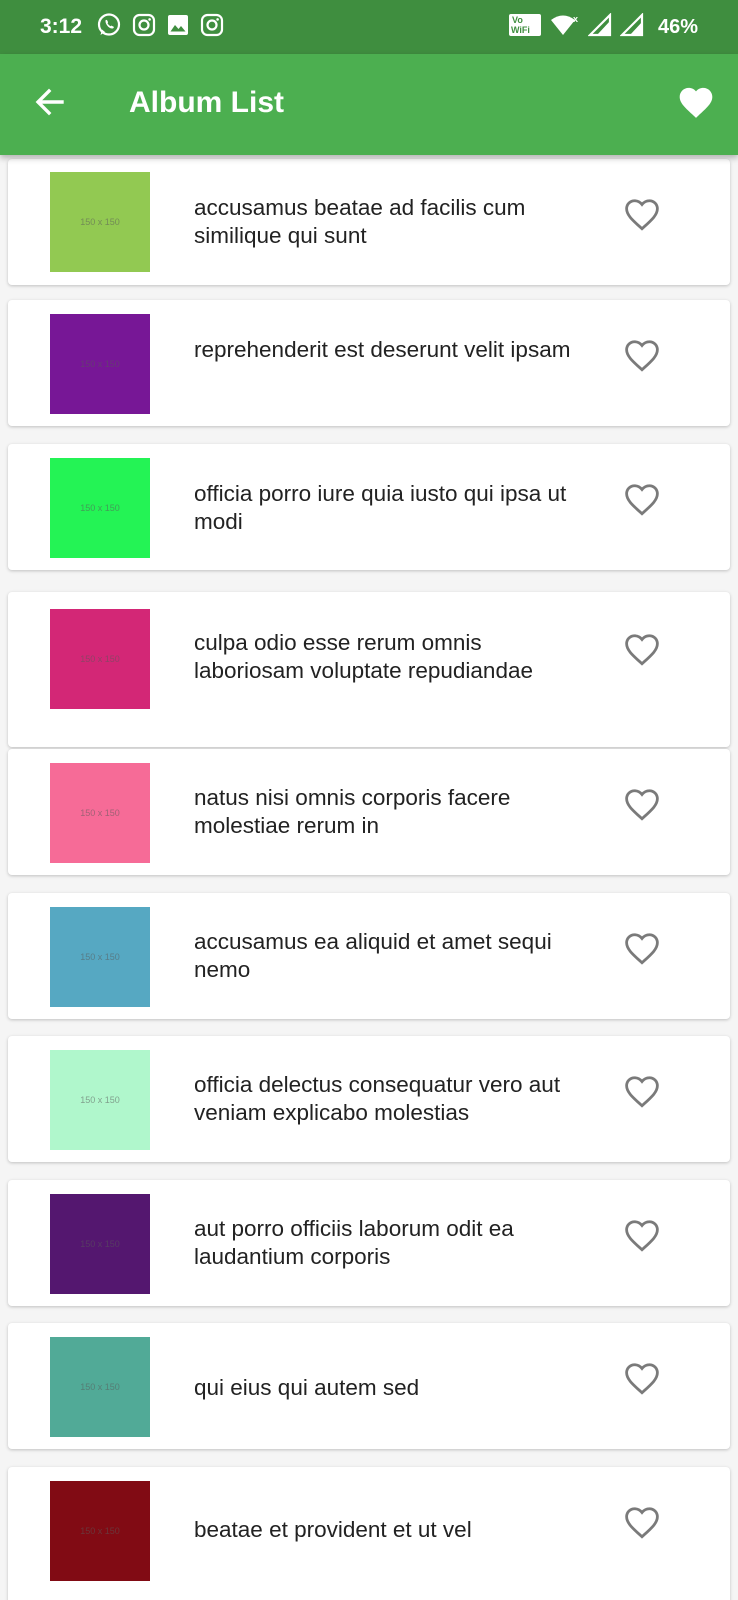  Describe the element at coordinates (382, 349) in the screenshot. I see `album-title: reprehenderit est deserunt velit ipsam` at that location.